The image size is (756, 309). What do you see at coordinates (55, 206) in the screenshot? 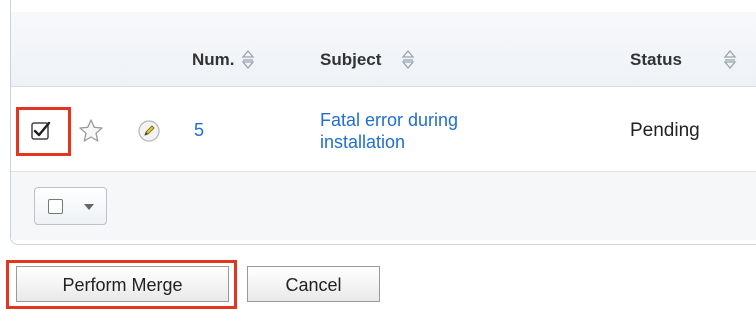
I see `select-all-checkbox` at bounding box center [55, 206].